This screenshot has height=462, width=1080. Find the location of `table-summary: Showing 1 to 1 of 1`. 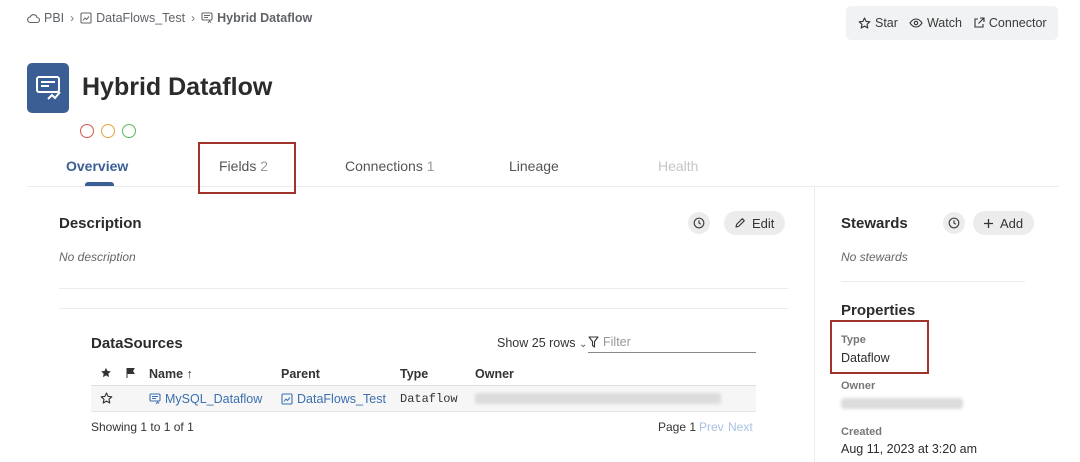

table-summary: Showing 1 to 1 of 1 is located at coordinates (142, 427).